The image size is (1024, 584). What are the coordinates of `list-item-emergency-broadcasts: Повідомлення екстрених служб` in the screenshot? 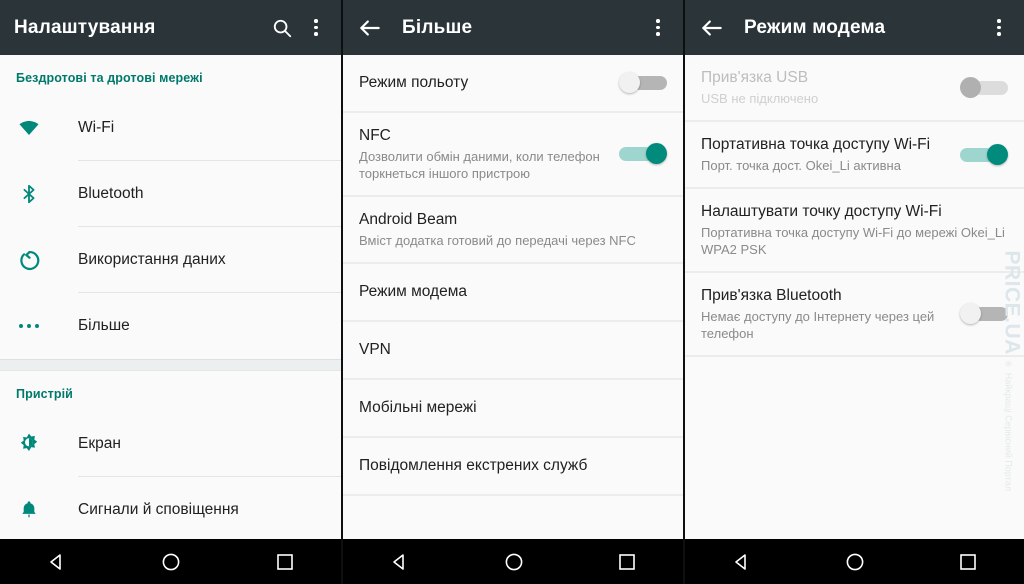 It's located at (513, 466).